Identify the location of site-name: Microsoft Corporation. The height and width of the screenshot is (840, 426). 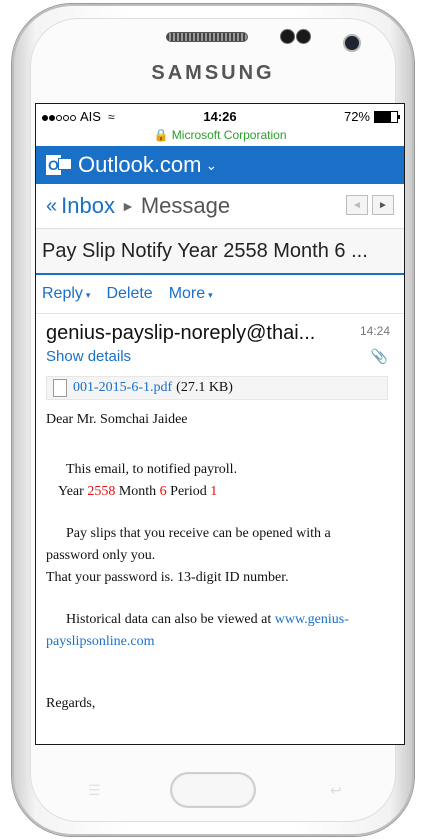
(229, 135).